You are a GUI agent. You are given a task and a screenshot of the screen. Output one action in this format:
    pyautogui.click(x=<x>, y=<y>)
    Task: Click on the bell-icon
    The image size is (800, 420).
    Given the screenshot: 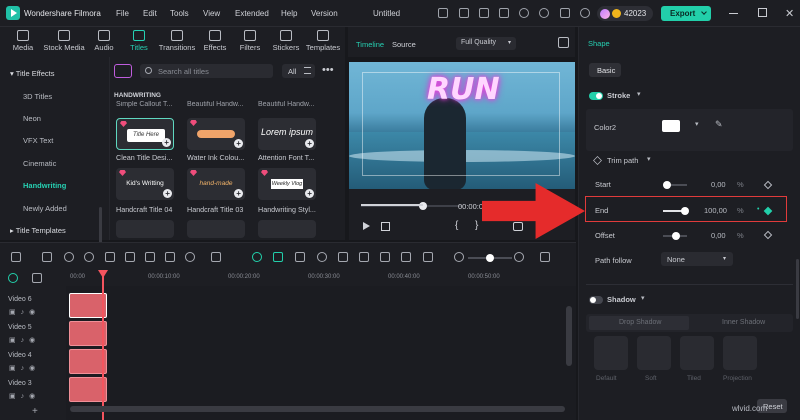 What is the action you would take?
    pyautogui.click(x=585, y=13)
    